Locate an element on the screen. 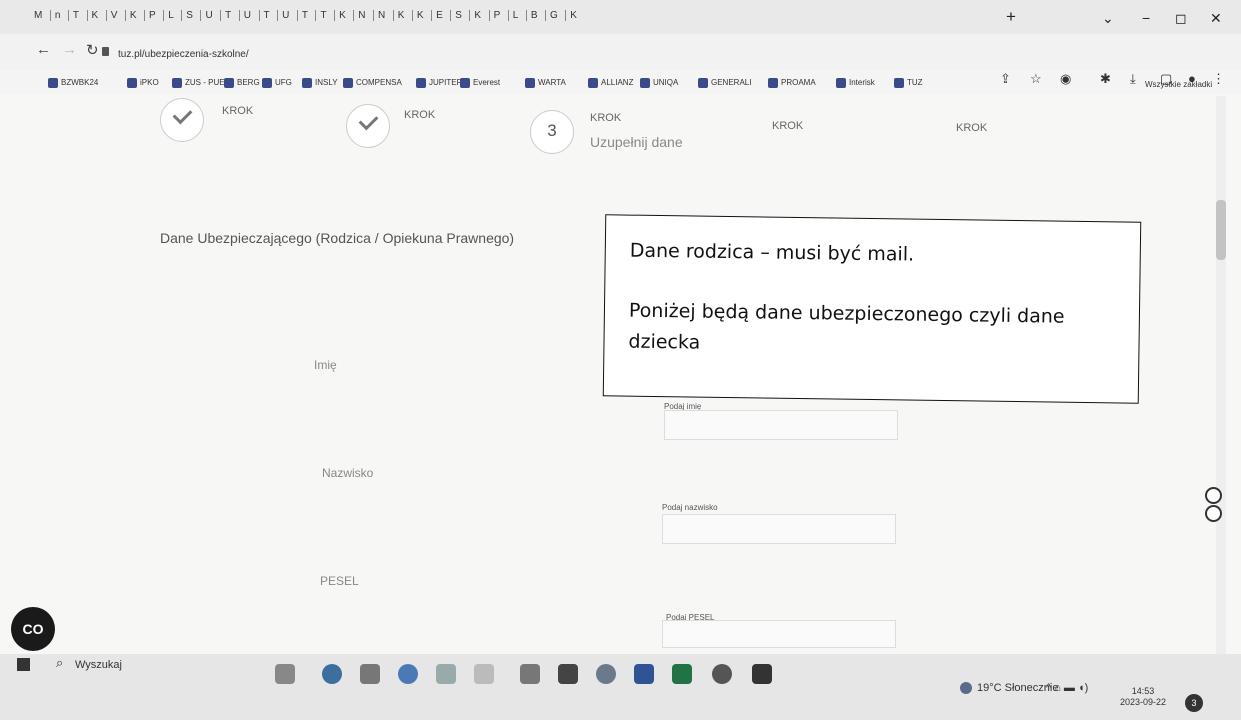  bookmark-item: WARTA is located at coordinates (545, 83).